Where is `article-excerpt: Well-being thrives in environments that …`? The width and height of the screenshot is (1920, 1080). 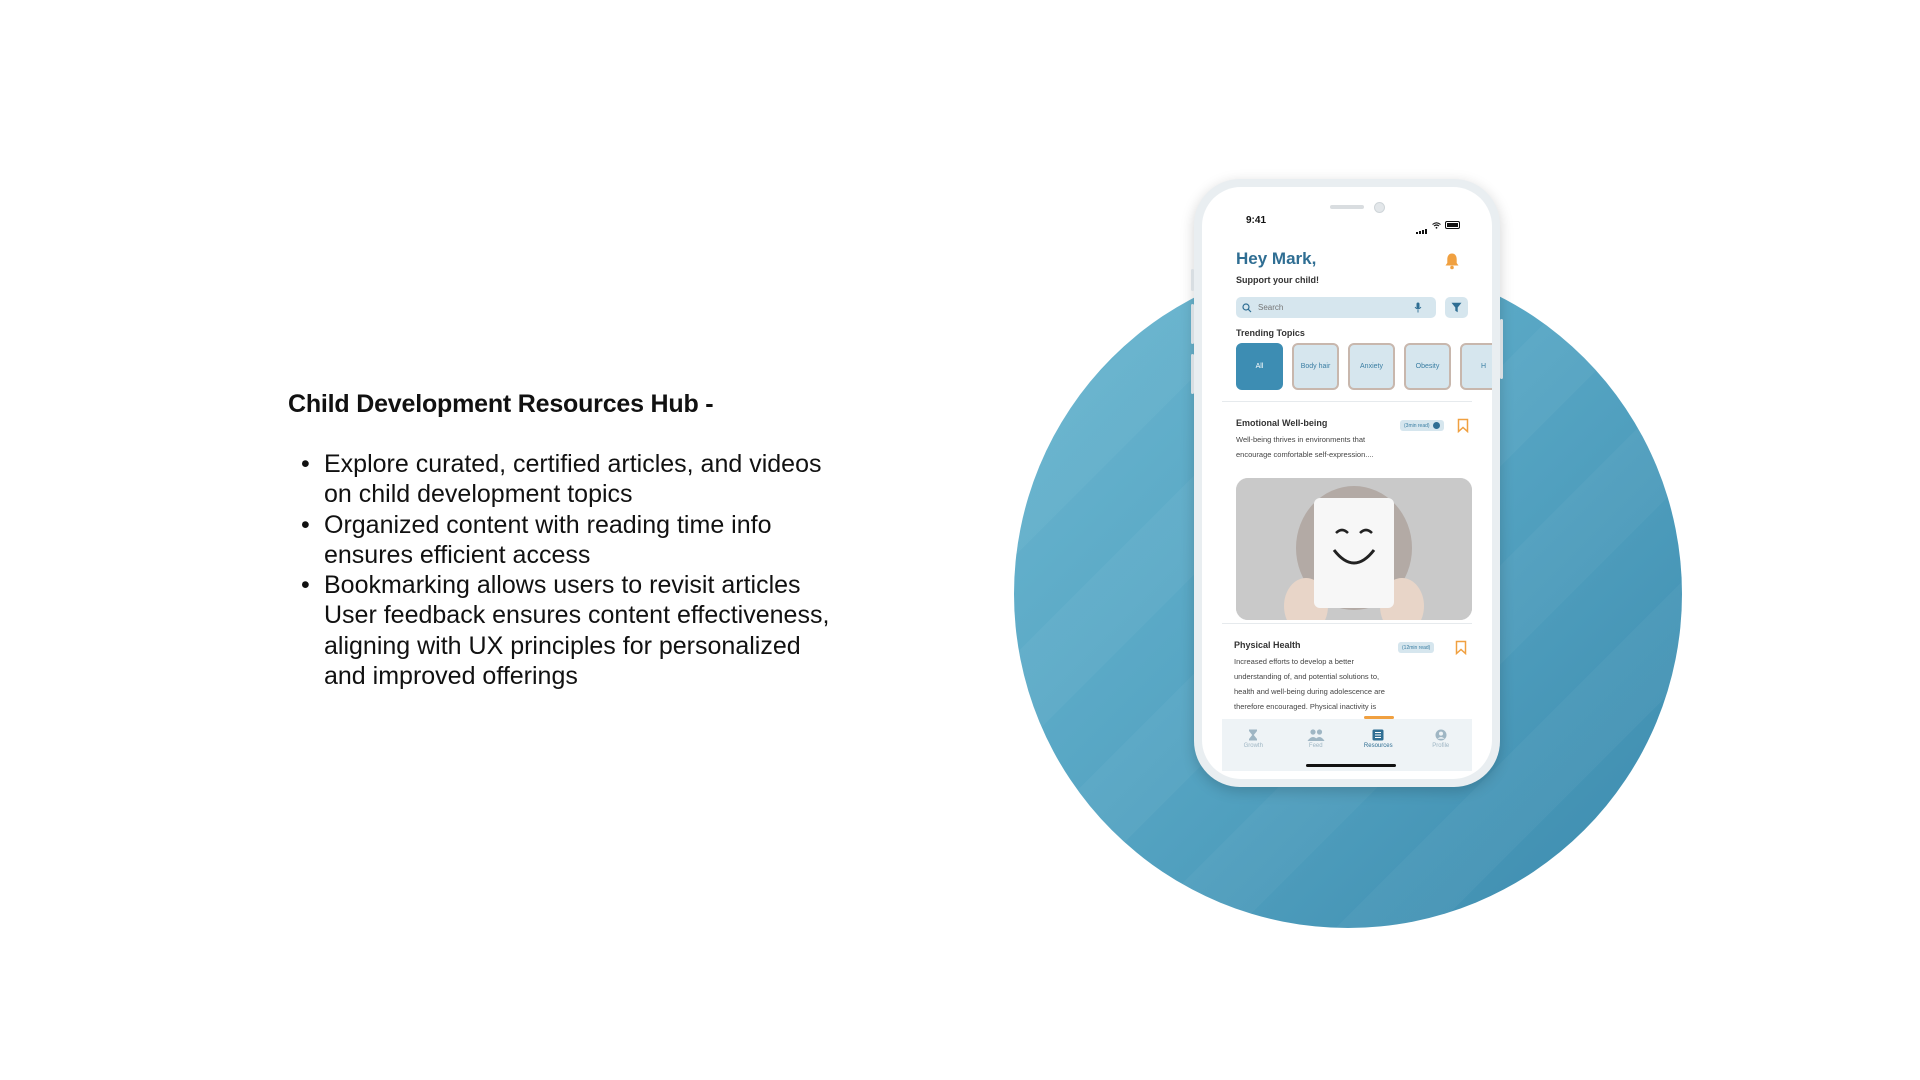
article-excerpt: Well-being thrives in environments that … is located at coordinates (1305, 447).